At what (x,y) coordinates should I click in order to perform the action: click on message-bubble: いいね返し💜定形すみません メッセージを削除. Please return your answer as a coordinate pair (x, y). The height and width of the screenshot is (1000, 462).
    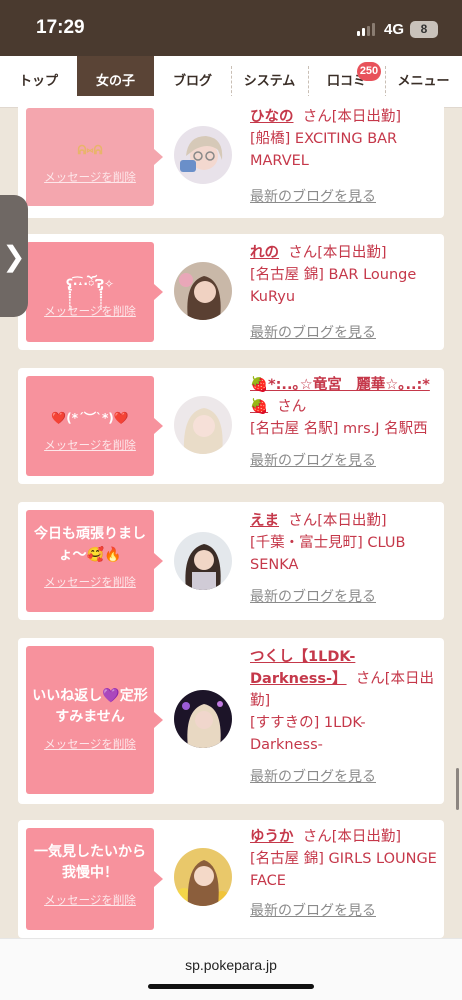
    Looking at the image, I should click on (94, 720).